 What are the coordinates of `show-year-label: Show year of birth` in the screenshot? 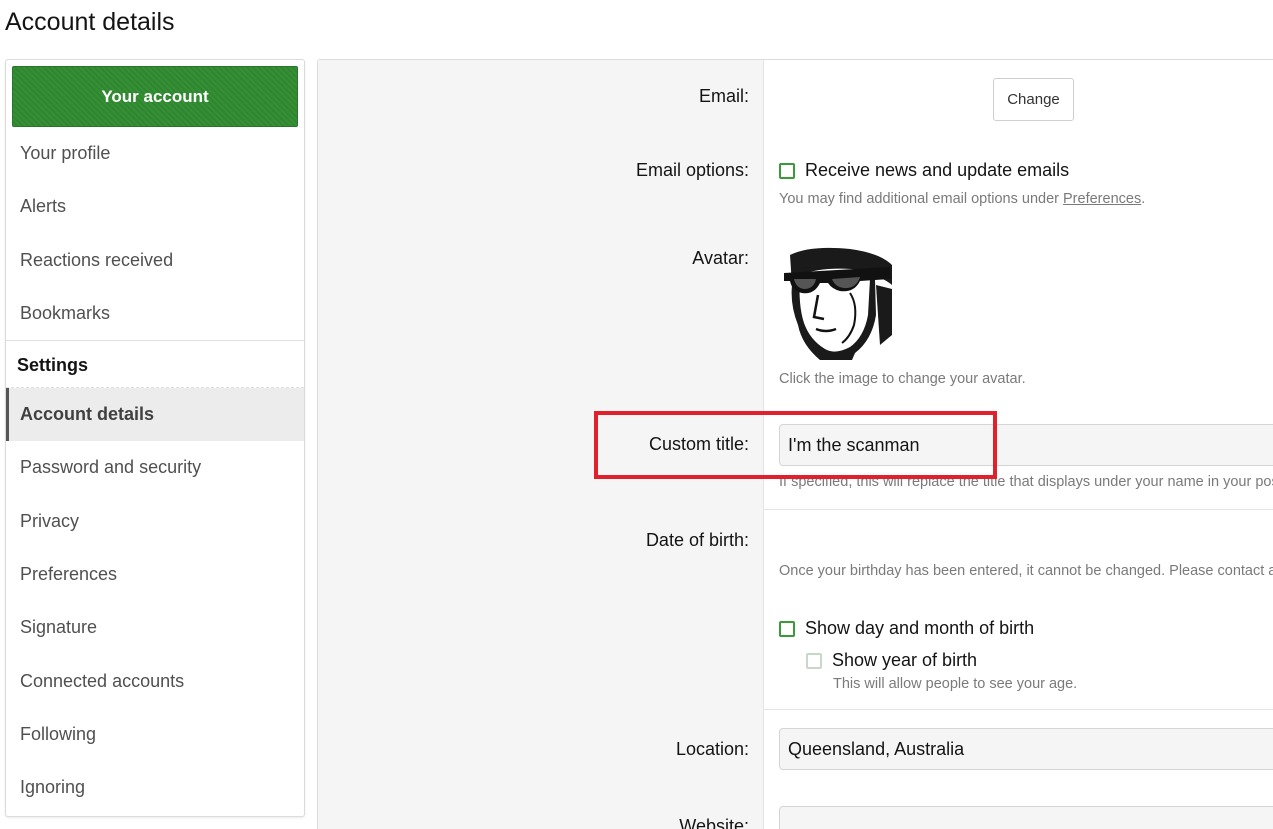 It's located at (905, 660).